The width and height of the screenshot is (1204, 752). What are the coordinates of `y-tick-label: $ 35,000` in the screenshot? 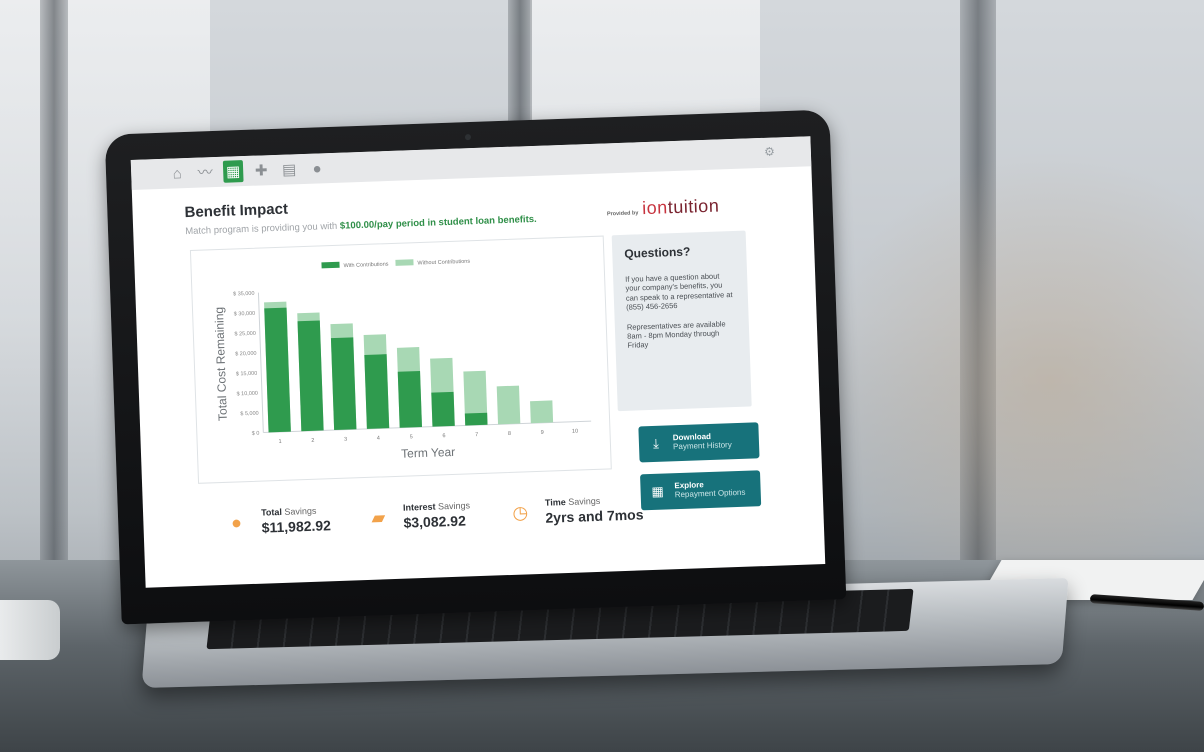 It's located at (244, 294).